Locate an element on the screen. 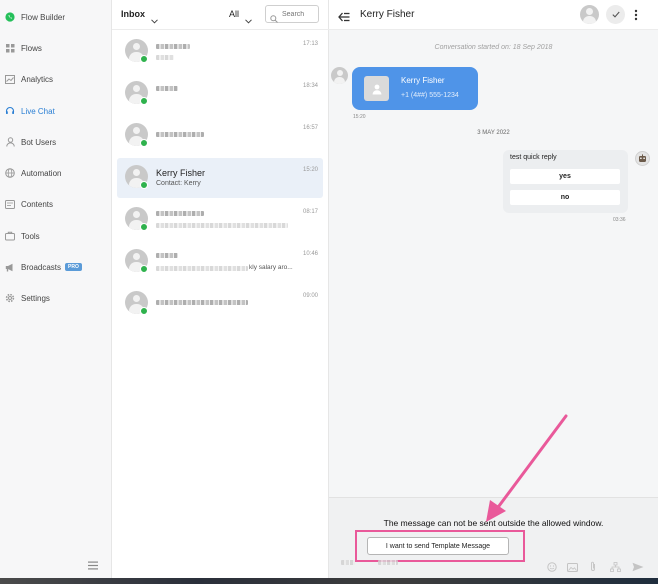  image-icon is located at coordinates (572, 568).